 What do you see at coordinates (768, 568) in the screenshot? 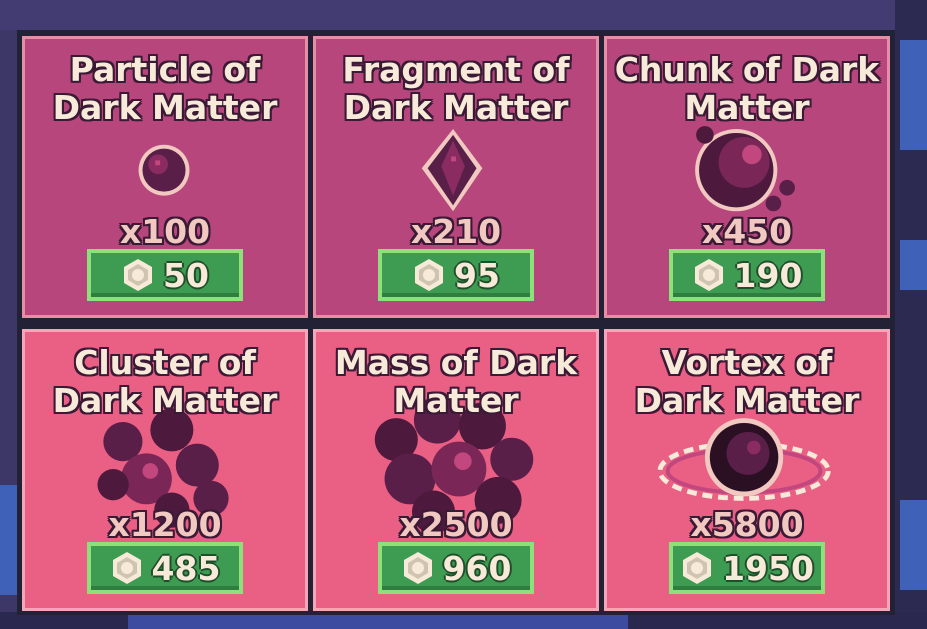
I see `item-price: 1950` at bounding box center [768, 568].